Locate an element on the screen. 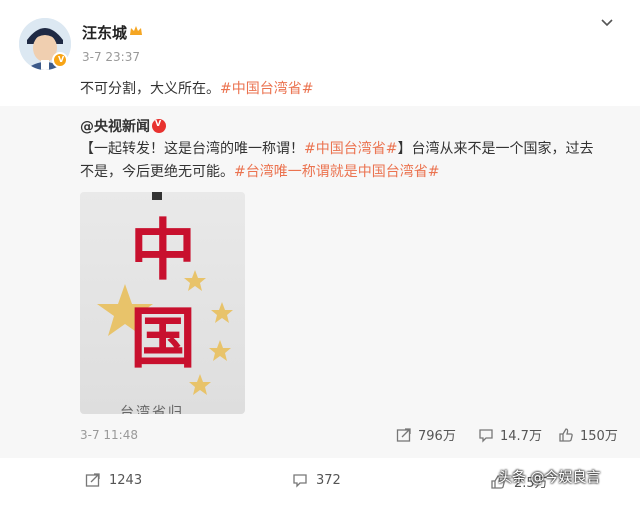 The height and width of the screenshot is (507, 640). repost-reposts: 796万 is located at coordinates (426, 434).